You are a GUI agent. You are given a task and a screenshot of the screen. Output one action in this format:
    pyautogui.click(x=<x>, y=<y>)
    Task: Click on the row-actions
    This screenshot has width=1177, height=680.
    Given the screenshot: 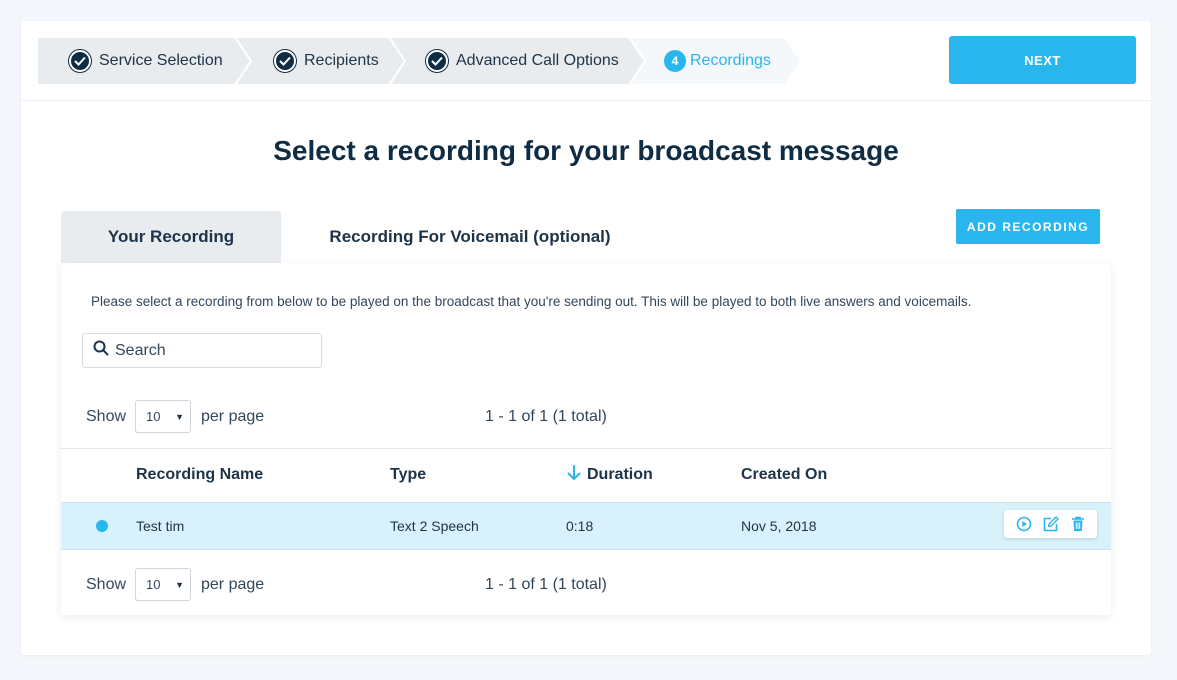 What is the action you would take?
    pyautogui.click(x=1050, y=524)
    